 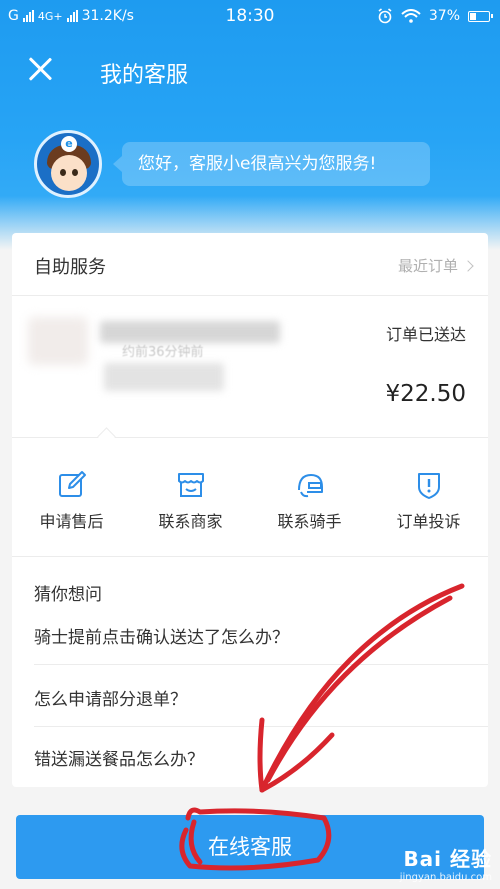 I want to click on shop-icon, so click(x=190, y=485).